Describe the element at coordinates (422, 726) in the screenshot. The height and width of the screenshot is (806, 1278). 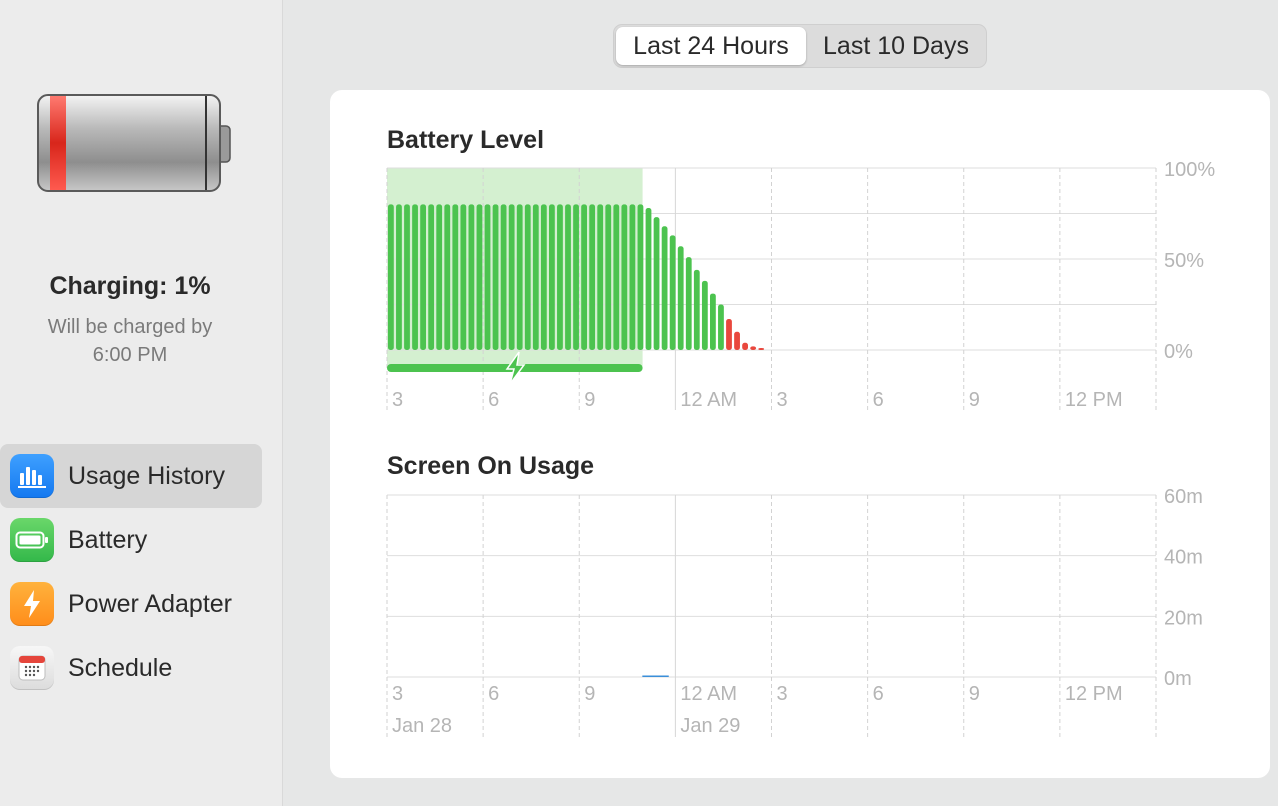
I see `usage-date-label: Jan 28` at that location.